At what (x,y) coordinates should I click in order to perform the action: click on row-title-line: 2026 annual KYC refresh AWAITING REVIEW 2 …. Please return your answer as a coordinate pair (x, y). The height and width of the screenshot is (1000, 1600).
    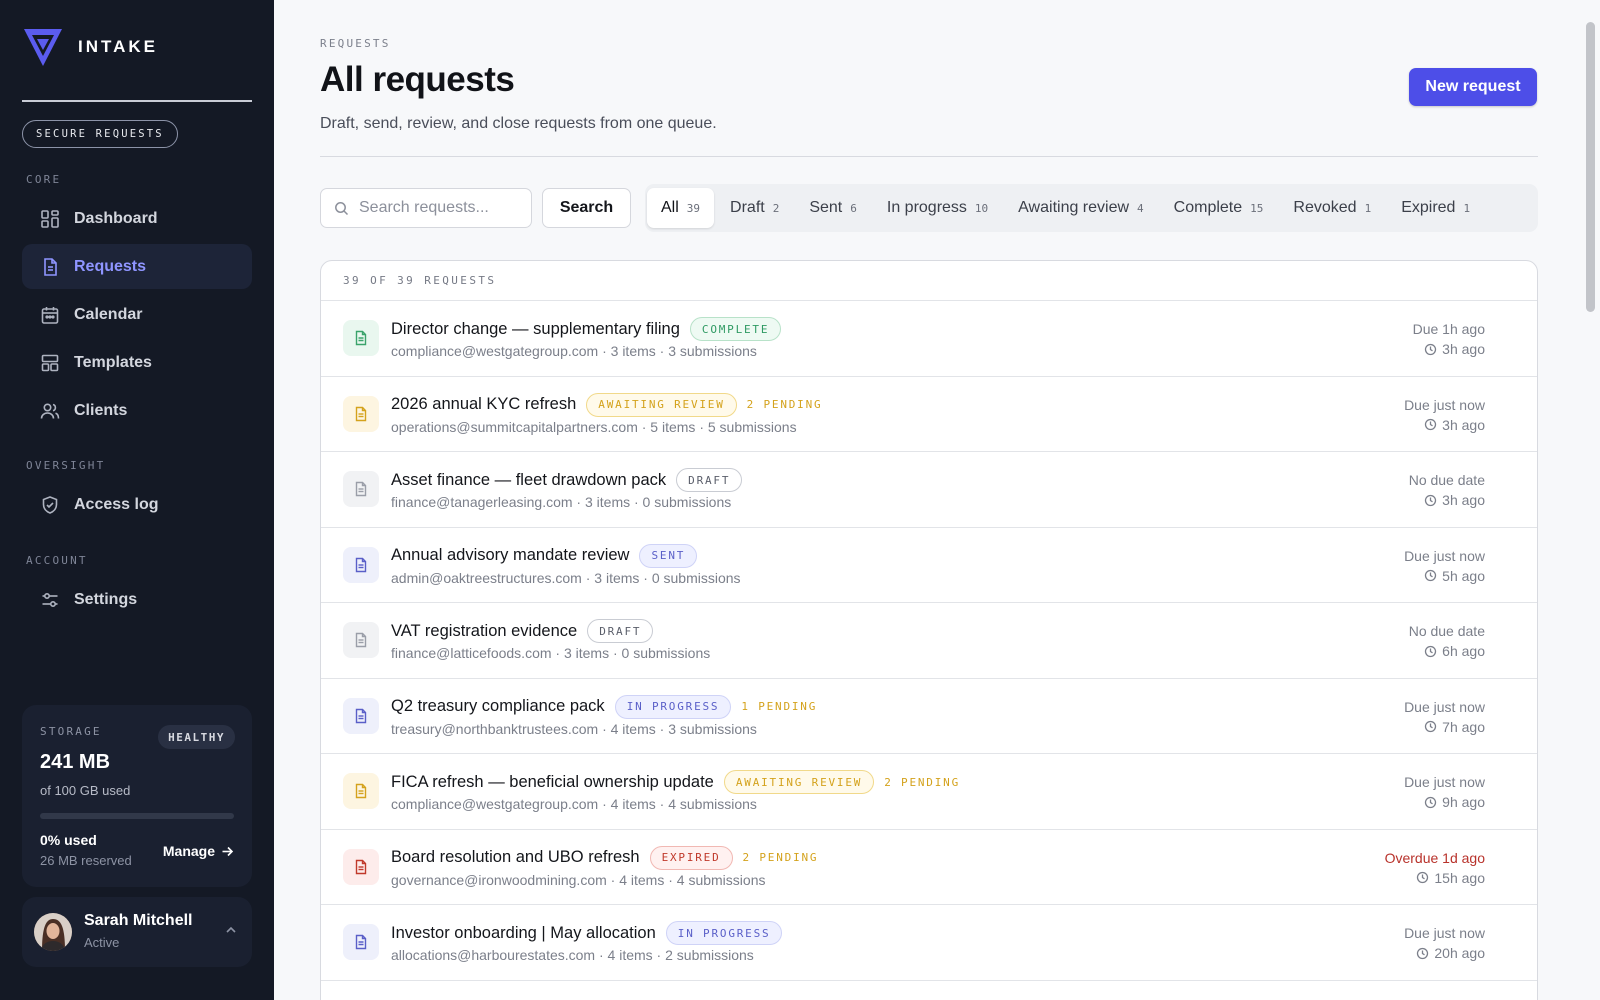
    Looking at the image, I should click on (606, 404).